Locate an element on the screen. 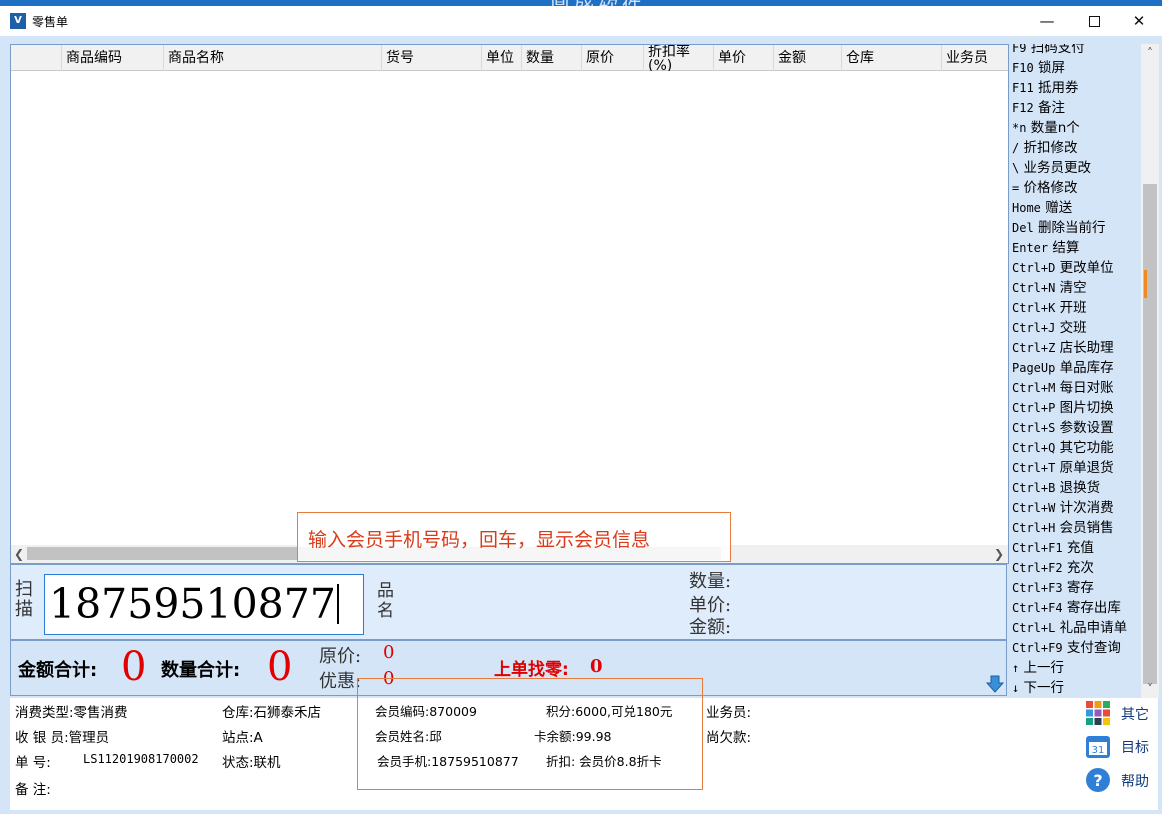 This screenshot has width=1162, height=814. scroll-left-icon: ❮ is located at coordinates (19, 554).